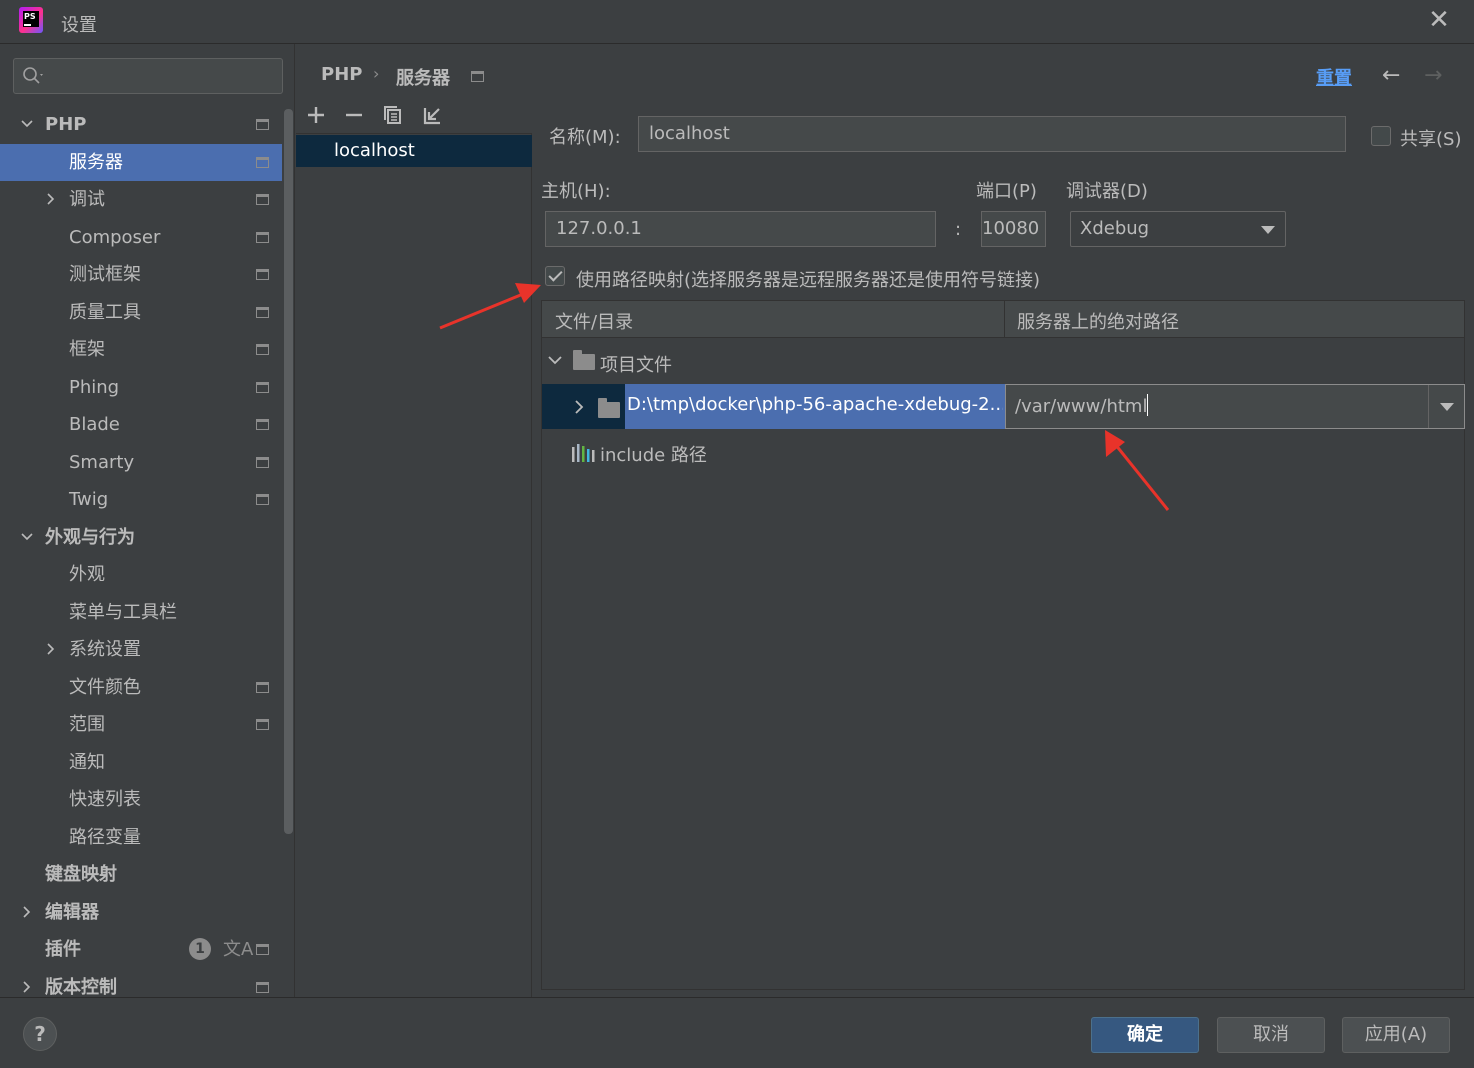 This screenshot has height=1068, width=1474. I want to click on sidebar-item: 快速列表, so click(141, 799).